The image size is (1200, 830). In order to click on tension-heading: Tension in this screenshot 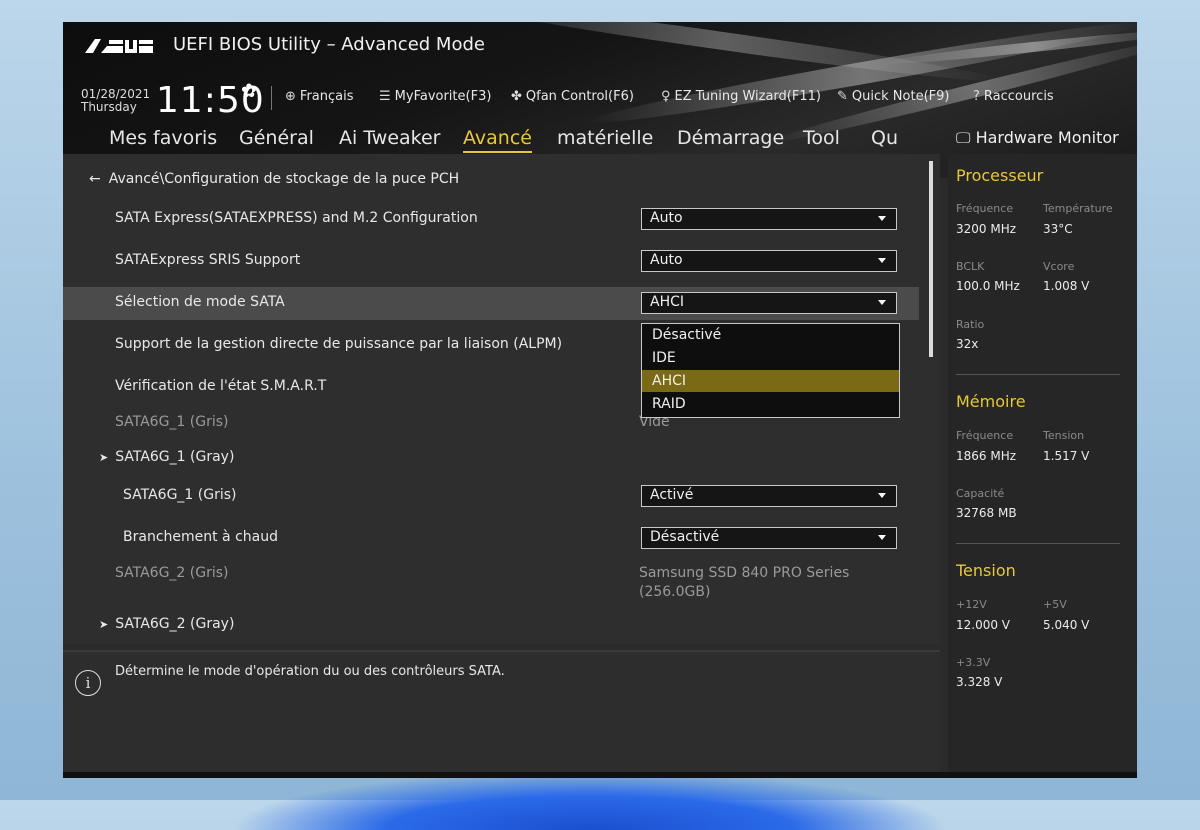, I will do `click(986, 570)`.